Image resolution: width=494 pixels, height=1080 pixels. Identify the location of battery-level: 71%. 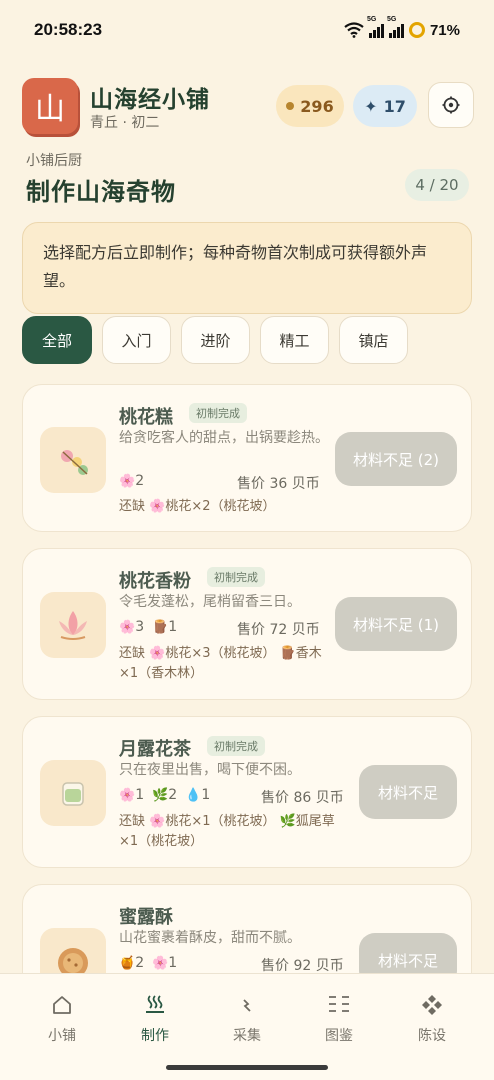
(444, 30).